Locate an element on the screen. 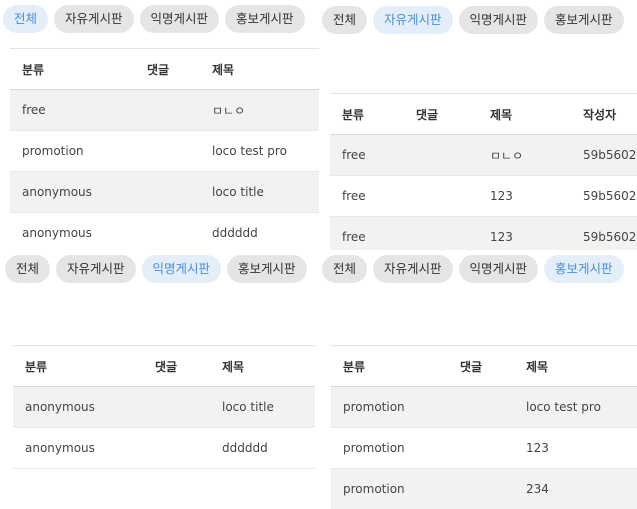 The image size is (637, 509). table-row: promotion 234 is located at coordinates (484, 488).